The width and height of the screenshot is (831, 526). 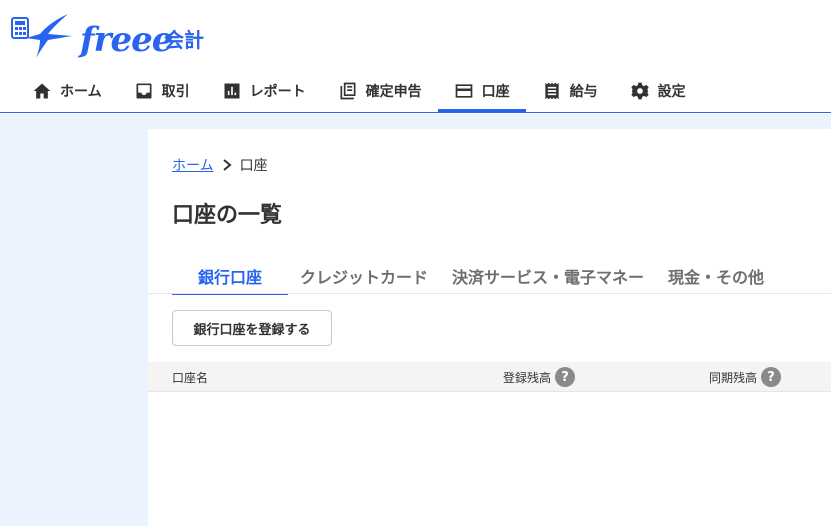 I want to click on nav-item-payroll: 給与, so click(x=570, y=91).